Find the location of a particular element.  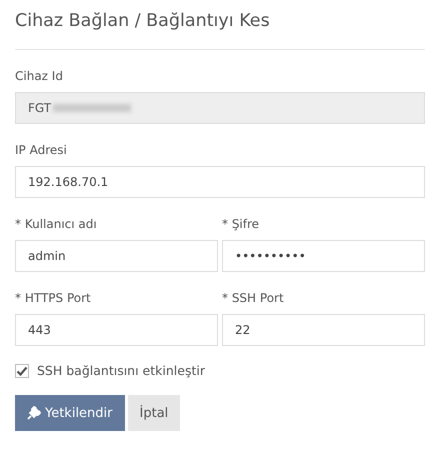

checkmark-icon is located at coordinates (22, 370).